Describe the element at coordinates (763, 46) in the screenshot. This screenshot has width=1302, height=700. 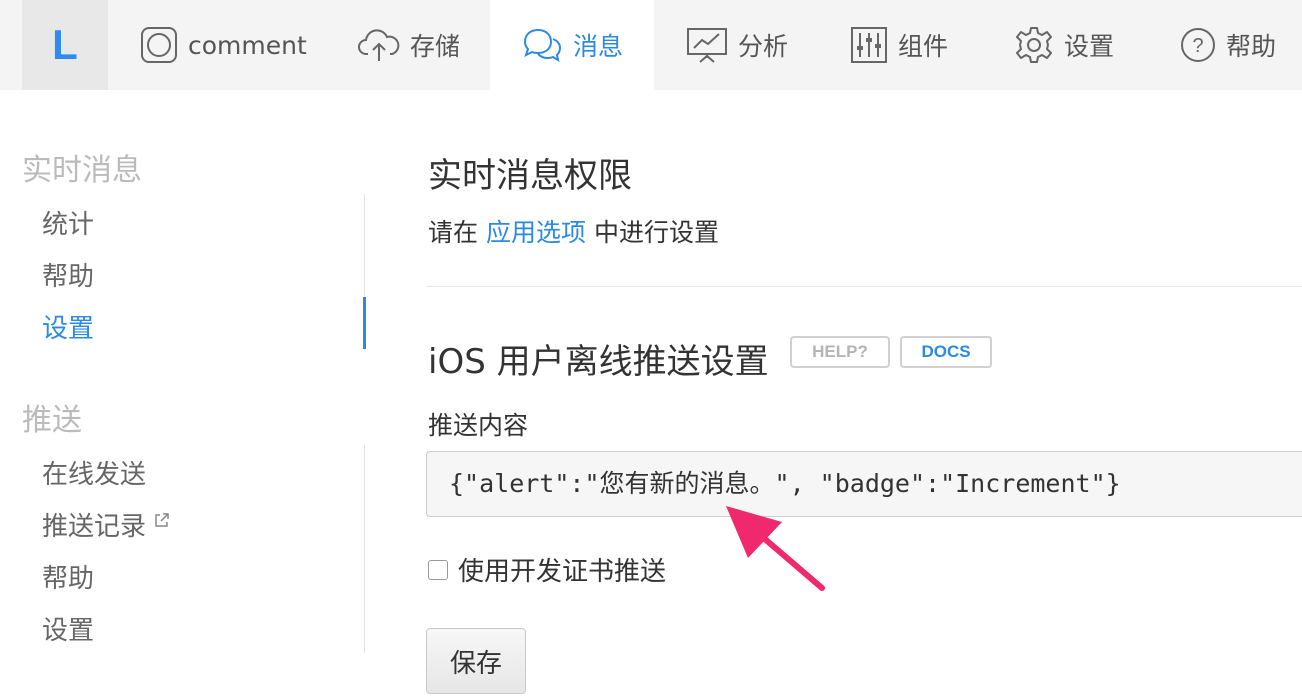
I see `nav-label-analytics: 分析` at that location.